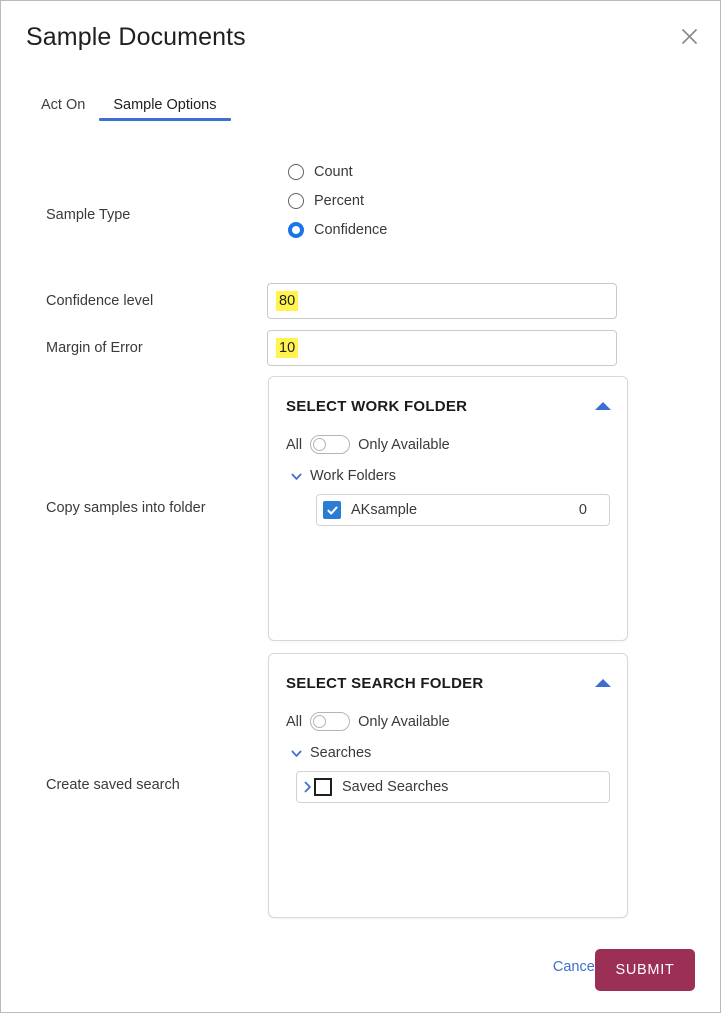  What do you see at coordinates (448, 753) in the screenshot?
I see `searches-tree-parent: Searches` at bounding box center [448, 753].